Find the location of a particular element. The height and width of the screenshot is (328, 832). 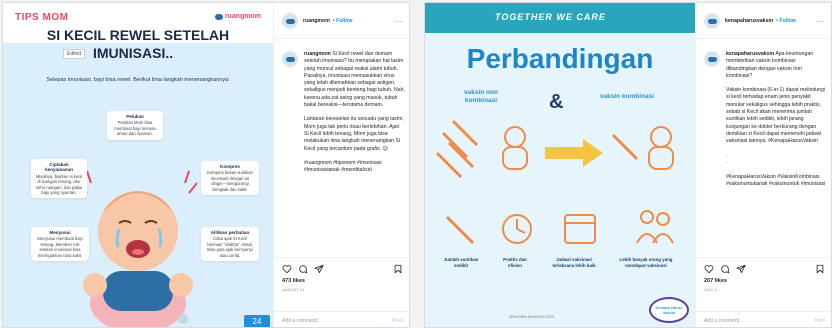

likes-count: 207 likes is located at coordinates (764, 281).